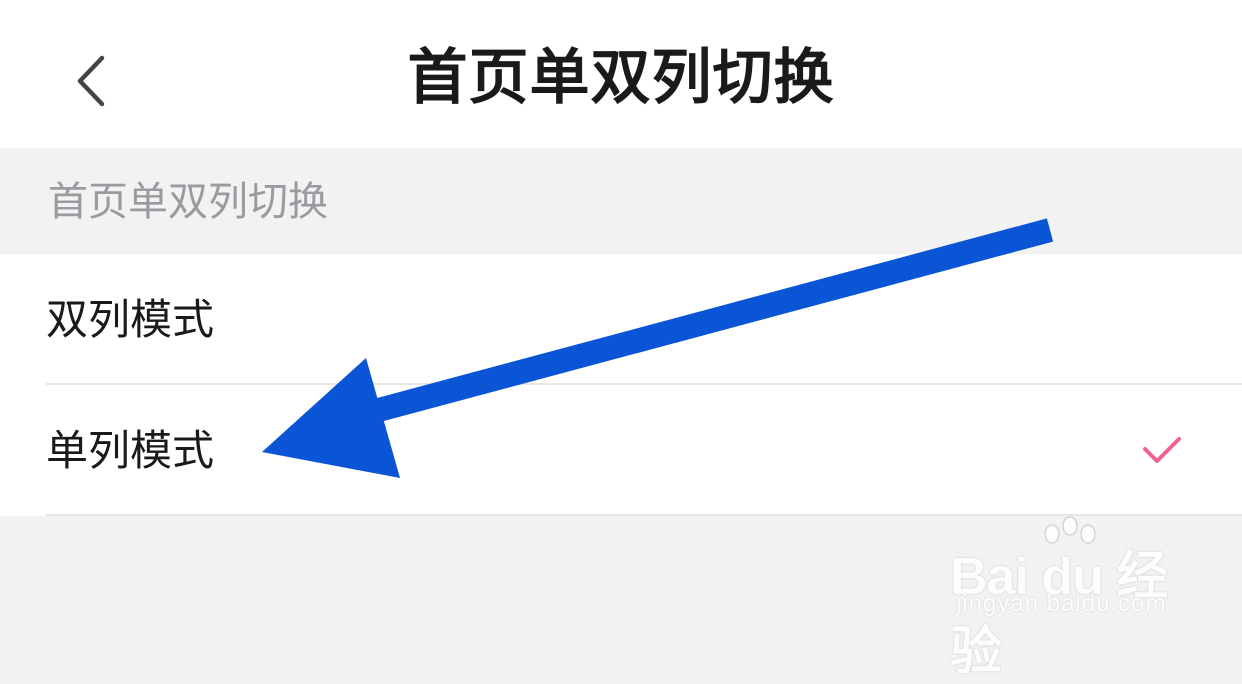 Image resolution: width=1242 pixels, height=684 pixels. Describe the element at coordinates (621, 78) in the screenshot. I see `page-title: 首页单双列切换` at that location.